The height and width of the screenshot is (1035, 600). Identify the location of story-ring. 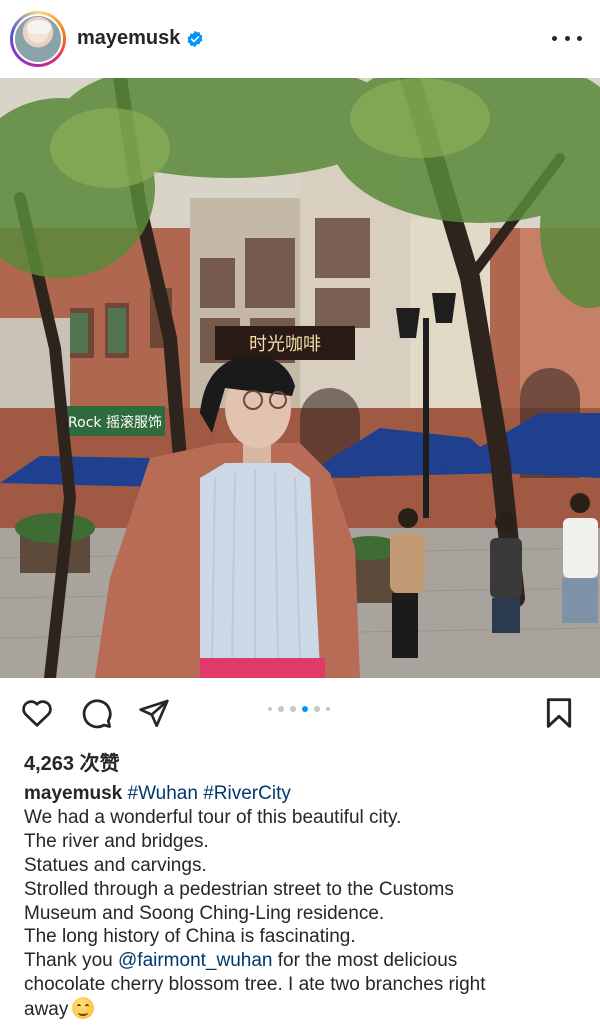
(38, 39).